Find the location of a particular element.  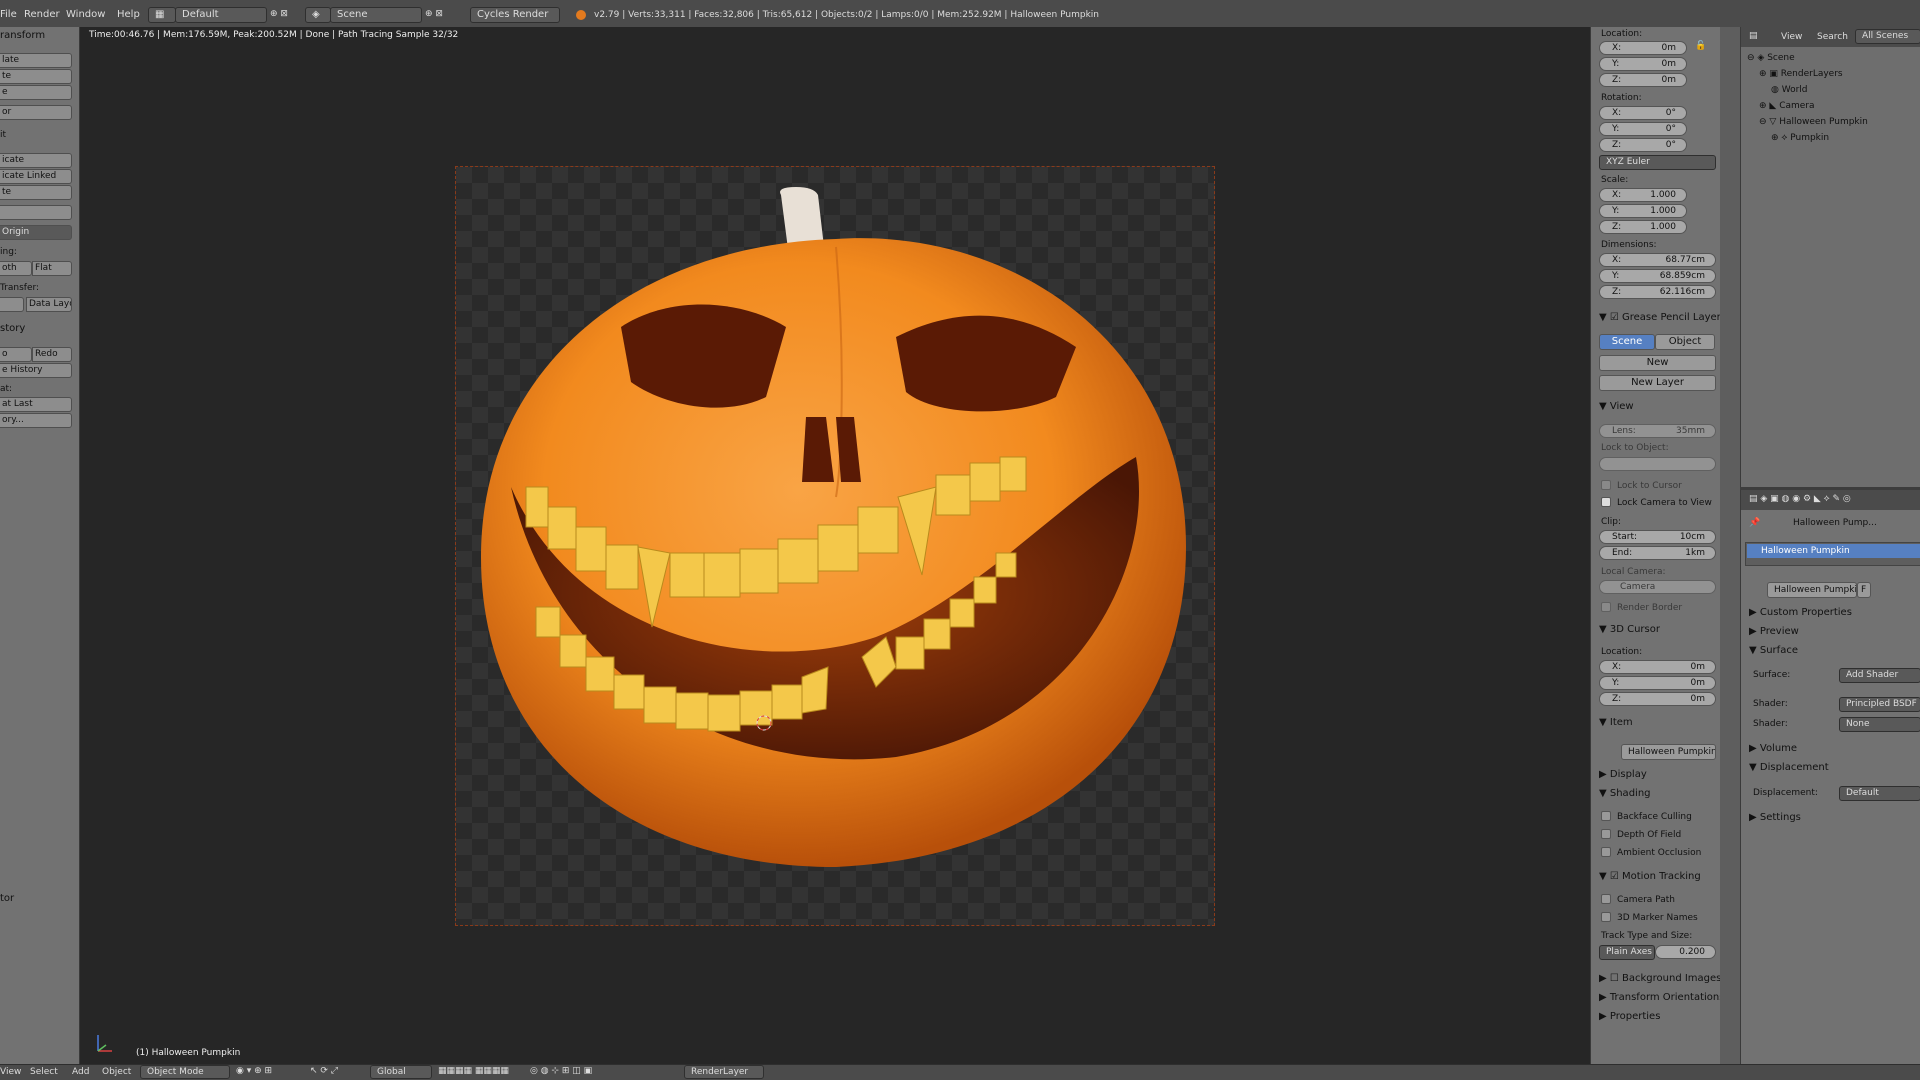

lock-camera-checkbox is located at coordinates (1606, 502).